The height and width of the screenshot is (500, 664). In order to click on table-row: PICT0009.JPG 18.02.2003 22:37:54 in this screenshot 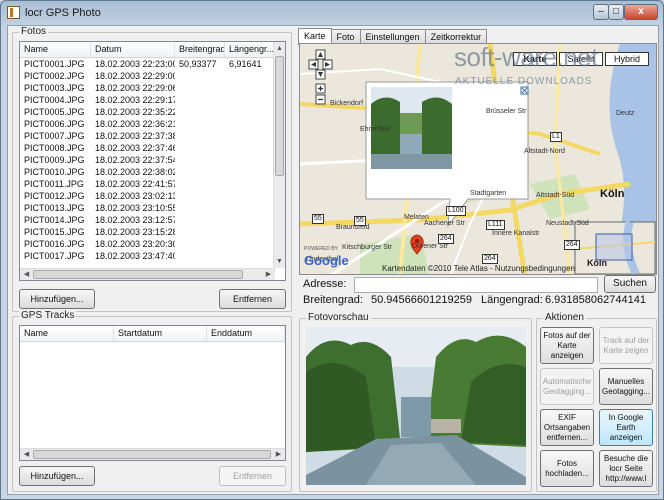, I will do `click(152, 160)`.